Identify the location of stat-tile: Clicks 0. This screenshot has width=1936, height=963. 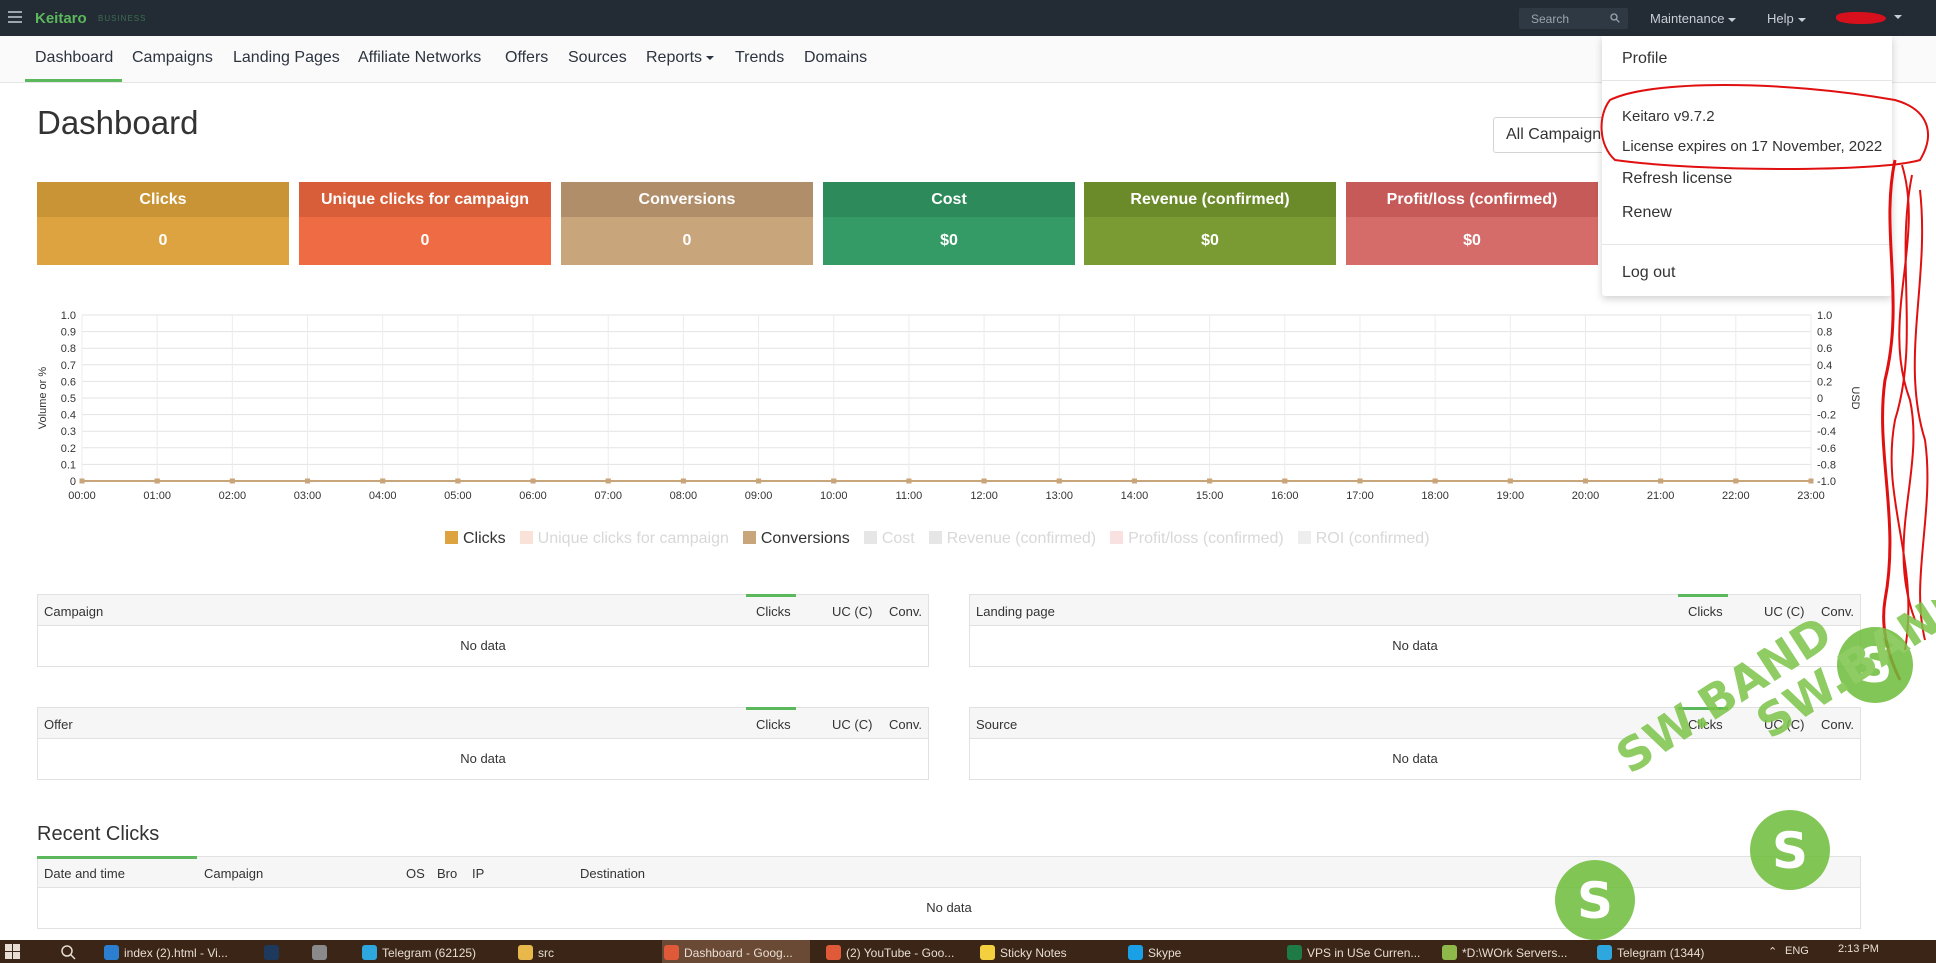
(163, 223).